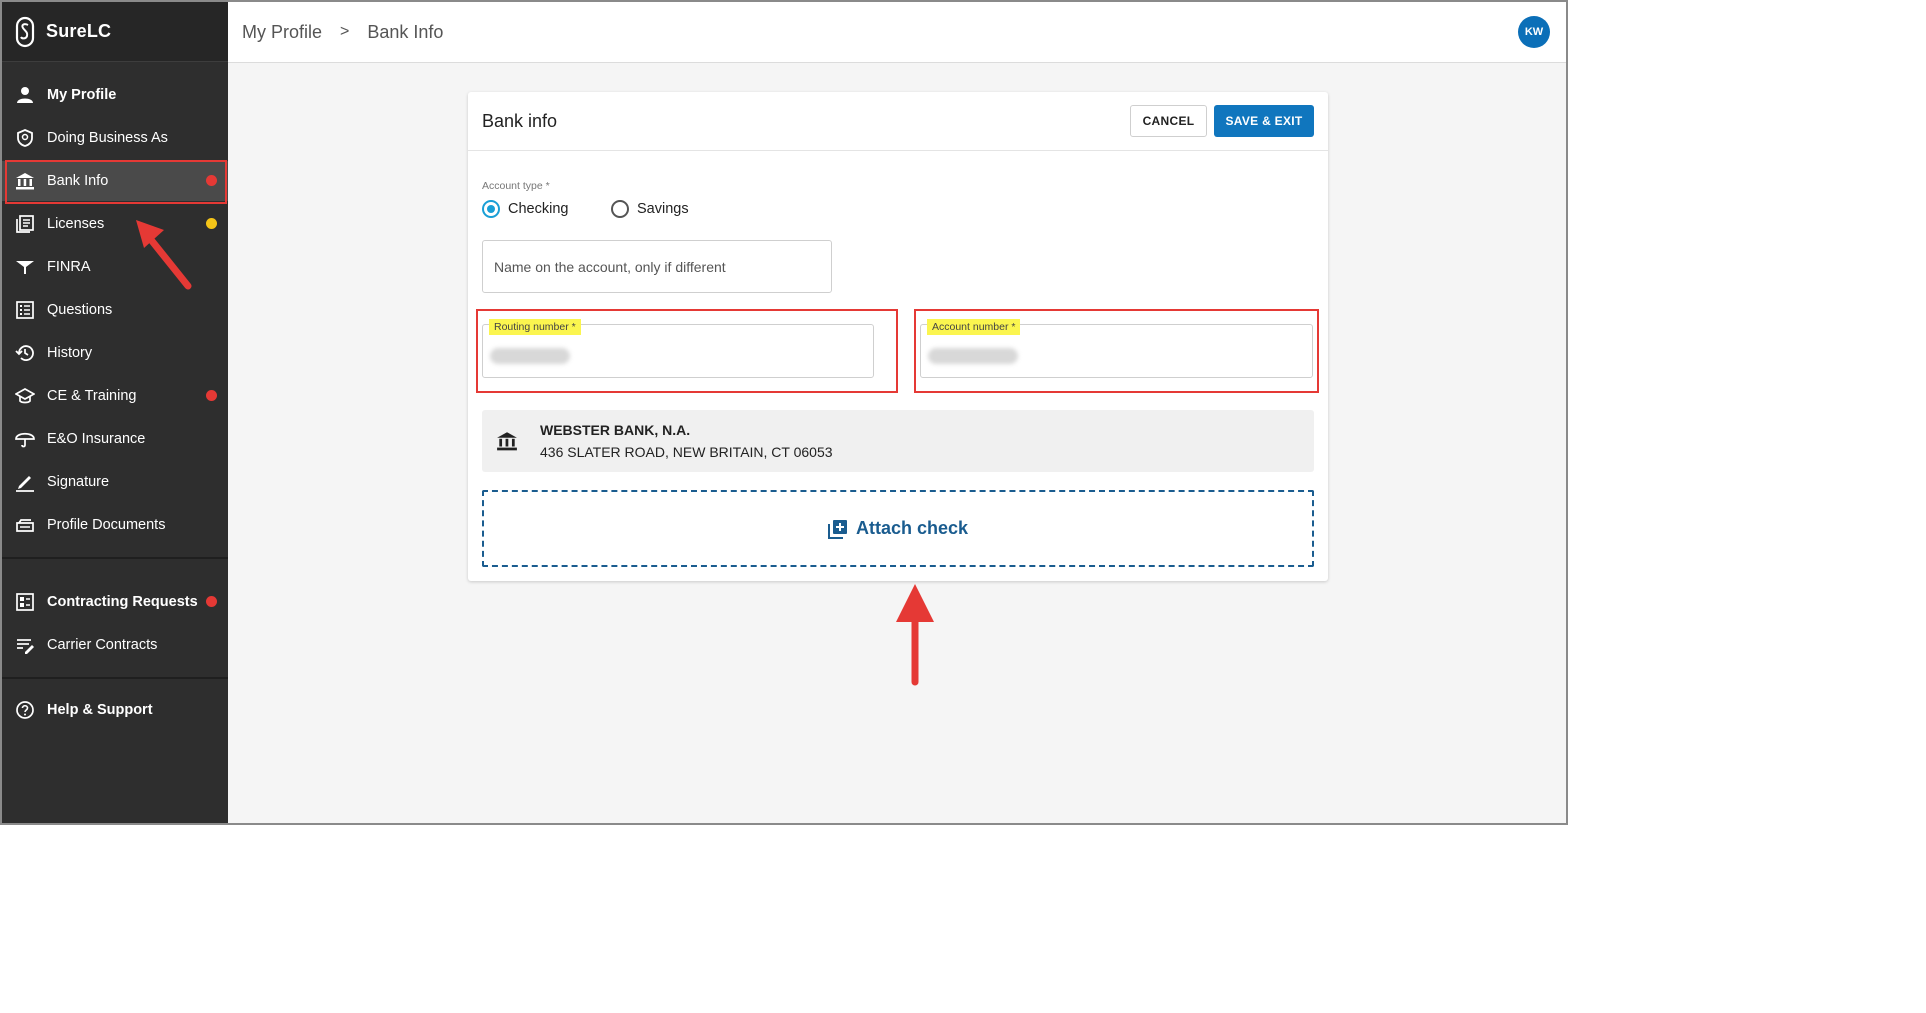 This screenshot has height=1013, width=1926. What do you see at coordinates (107, 138) in the screenshot?
I see `sidebar-item-label: Doing Business As` at bounding box center [107, 138].